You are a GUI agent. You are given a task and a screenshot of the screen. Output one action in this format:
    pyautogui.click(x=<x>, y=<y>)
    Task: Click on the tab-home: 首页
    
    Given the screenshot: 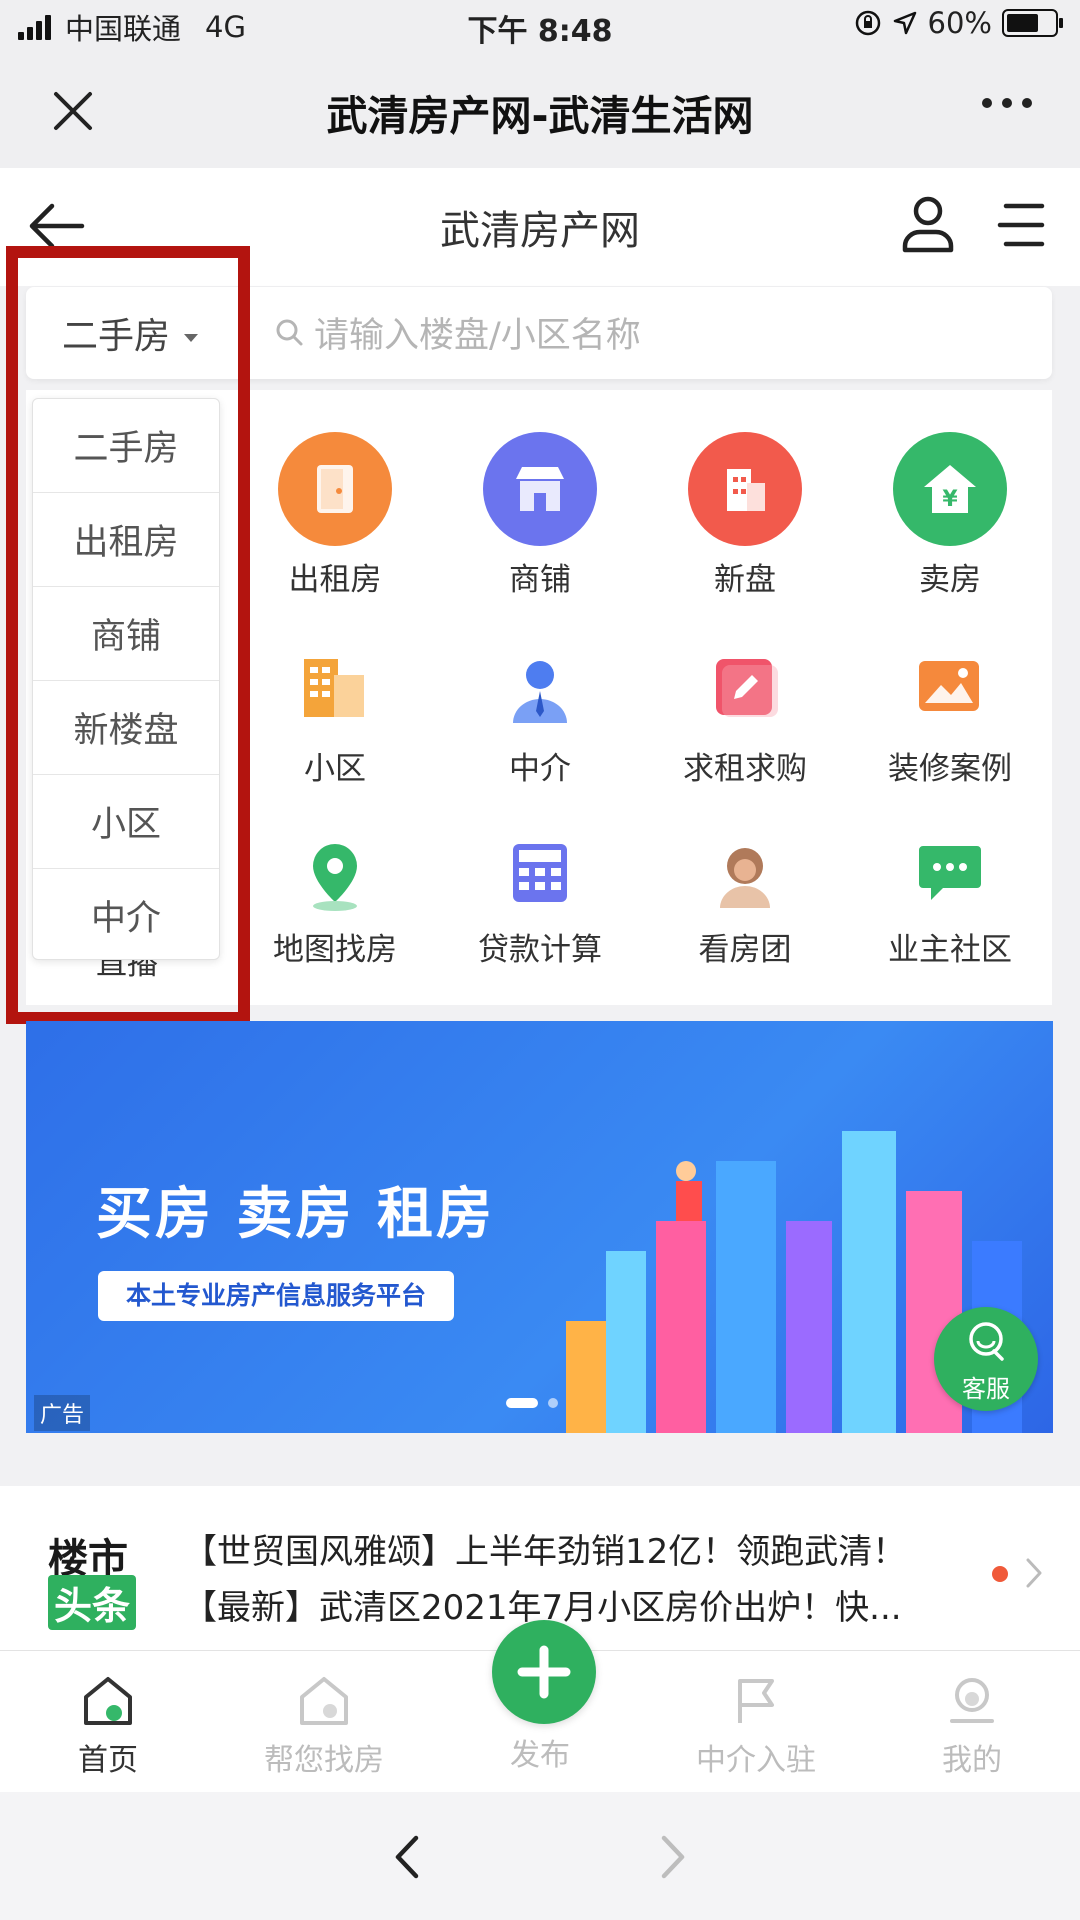 What is the action you would take?
    pyautogui.click(x=108, y=1727)
    